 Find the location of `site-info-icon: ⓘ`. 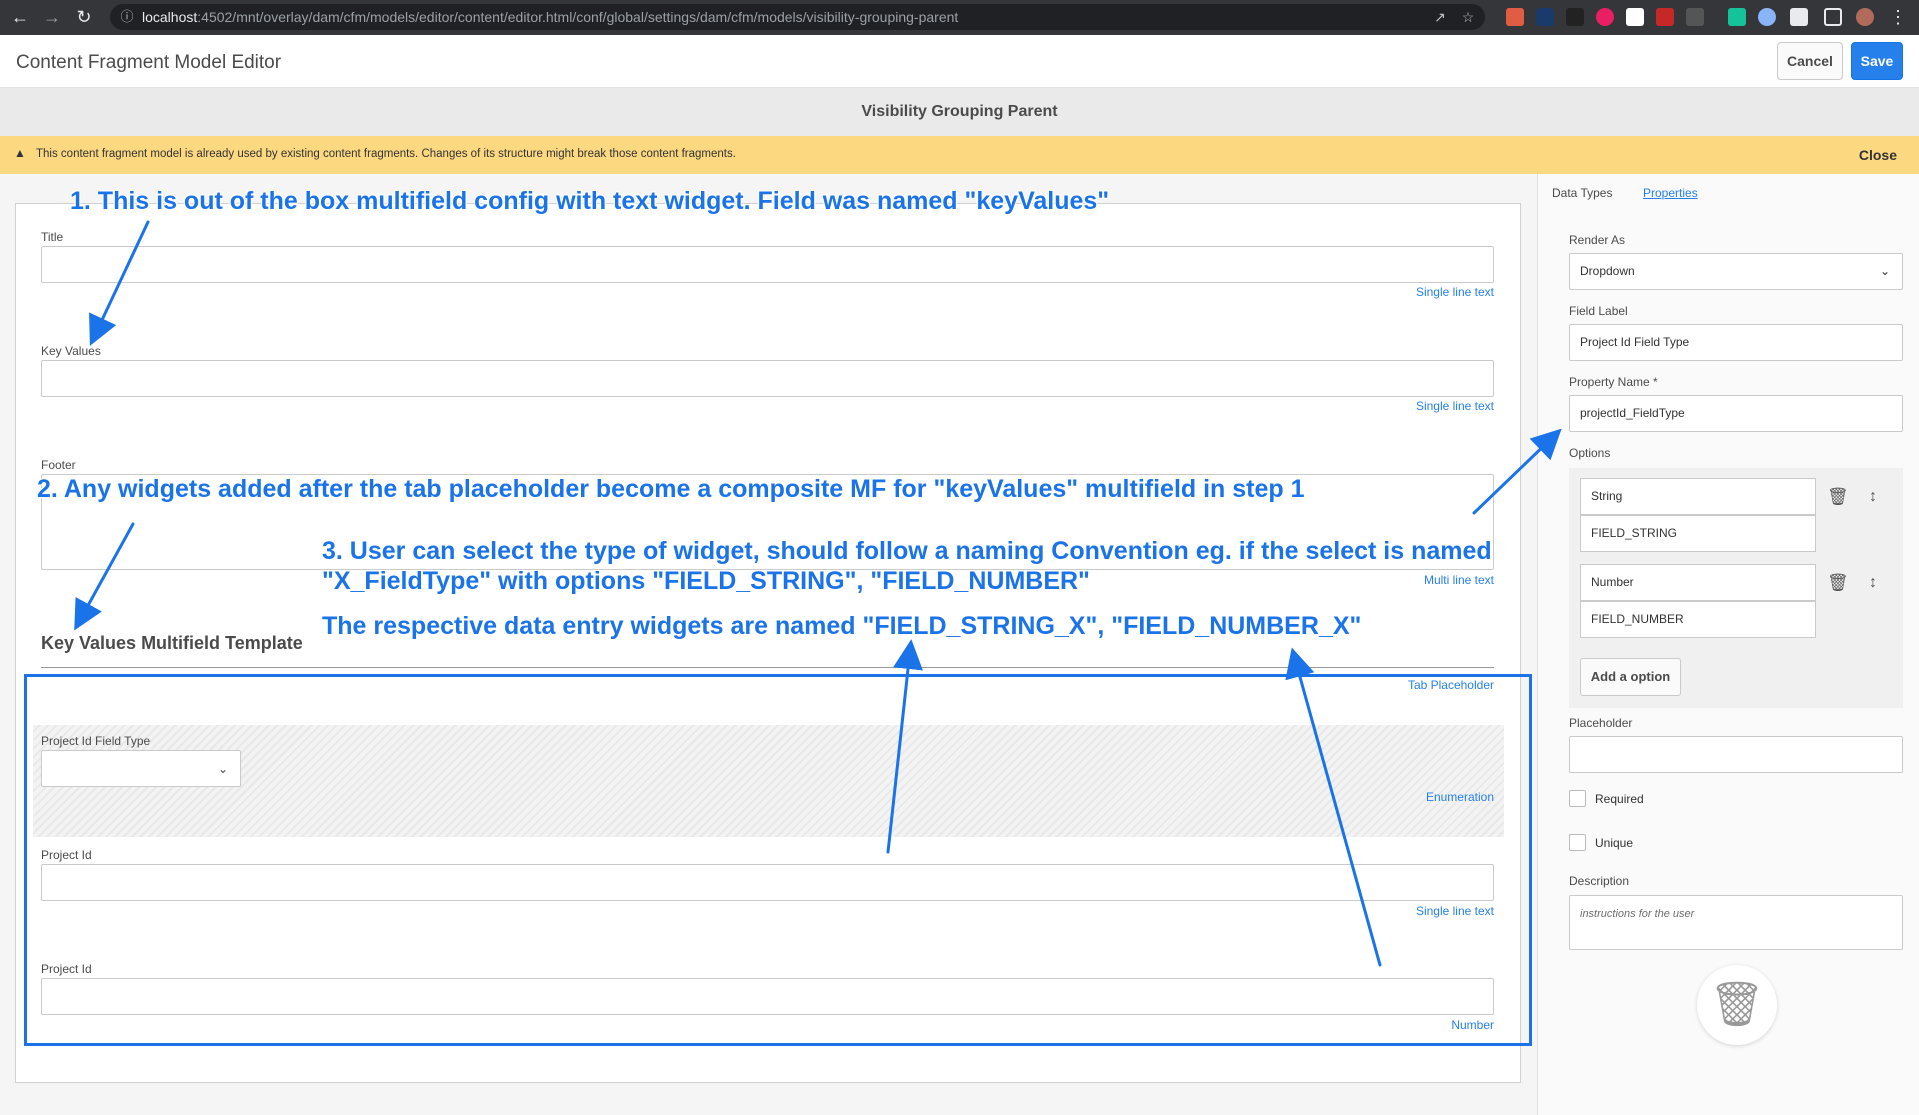

site-info-icon: ⓘ is located at coordinates (127, 17).